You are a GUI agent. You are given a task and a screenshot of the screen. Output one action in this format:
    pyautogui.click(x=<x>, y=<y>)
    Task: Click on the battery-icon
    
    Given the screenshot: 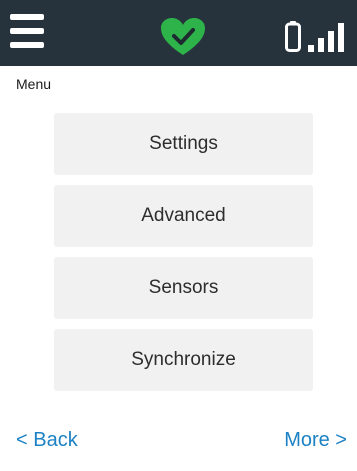 What is the action you would take?
    pyautogui.click(x=293, y=36)
    